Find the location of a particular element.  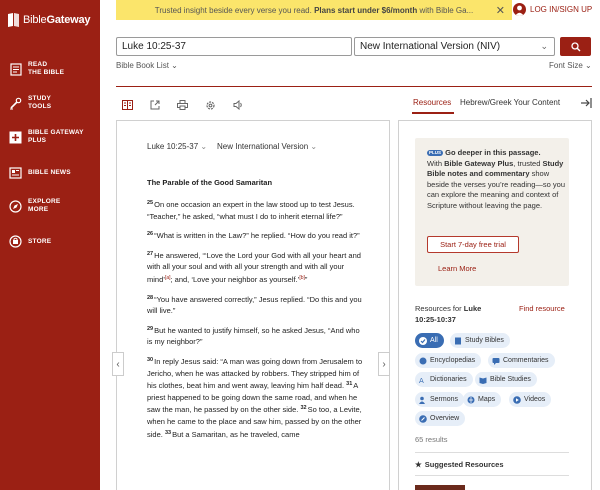

comment-icon is located at coordinates (496, 361).